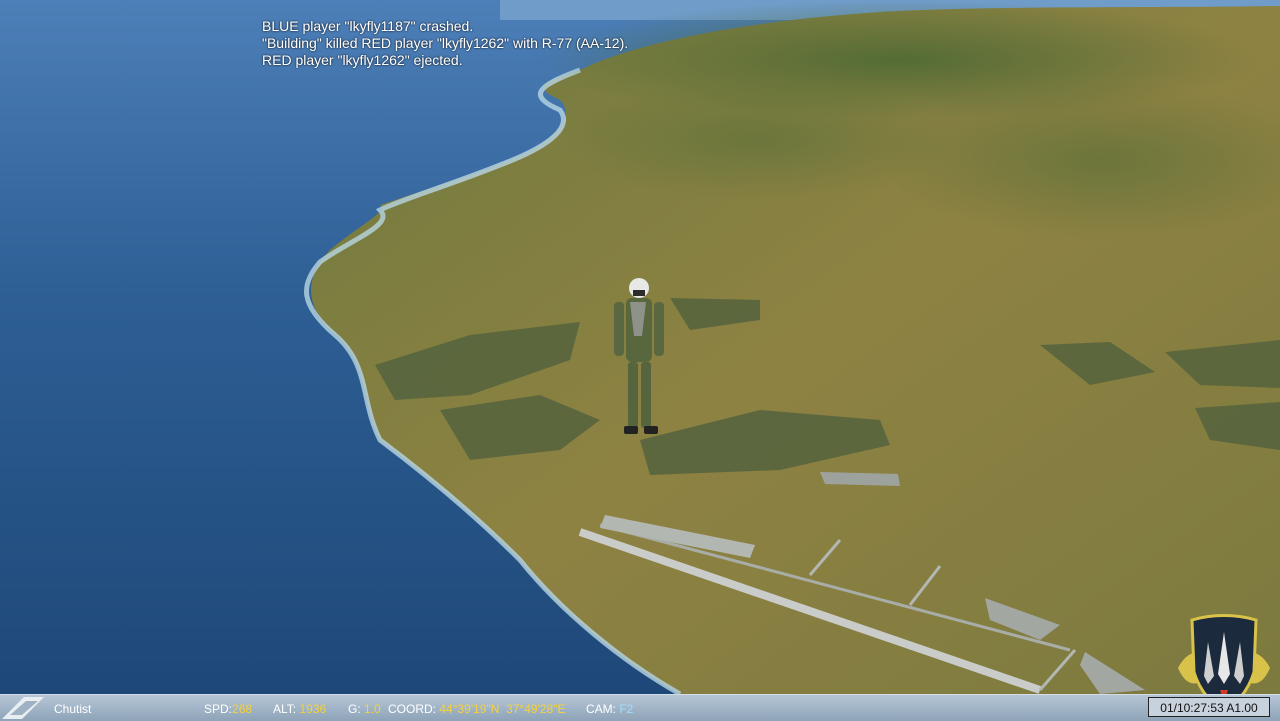 The height and width of the screenshot is (721, 1280). Describe the element at coordinates (610, 709) in the screenshot. I see `camera-readout: CAM: F2` at that location.